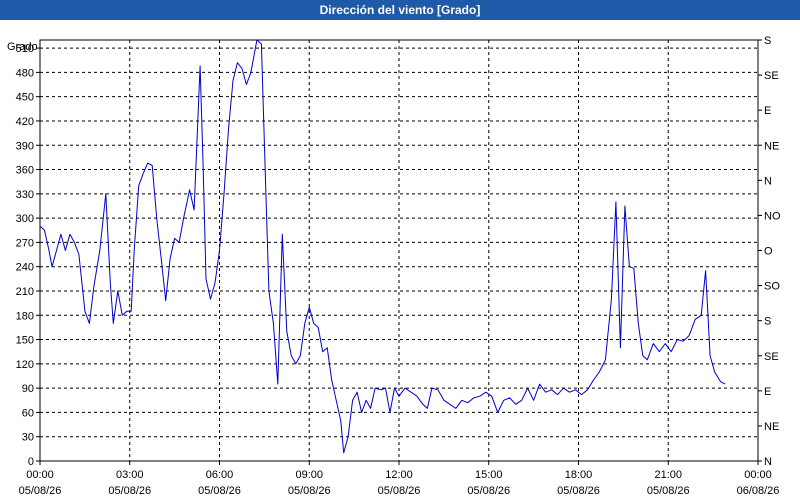 This screenshot has width=800, height=500. What do you see at coordinates (25, 219) in the screenshot?
I see `y-tick-label: 300` at bounding box center [25, 219].